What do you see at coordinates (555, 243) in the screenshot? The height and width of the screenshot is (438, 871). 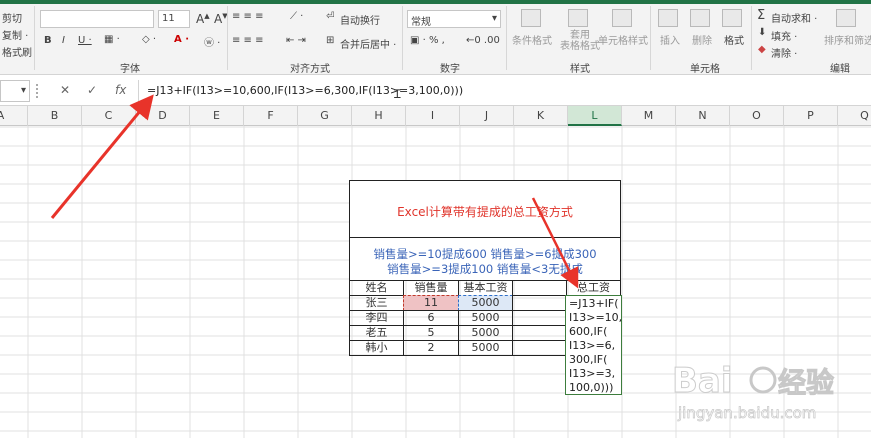 I see `arrow-to-total-salary` at bounding box center [555, 243].